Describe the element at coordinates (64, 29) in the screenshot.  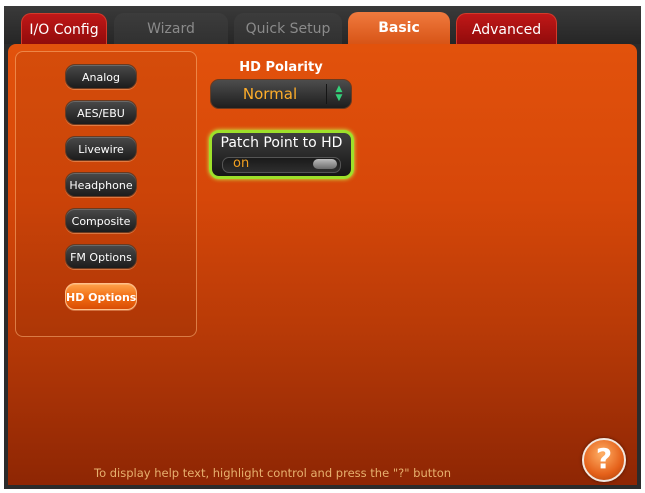
I see `tab-io-config: I/O Config` at that location.